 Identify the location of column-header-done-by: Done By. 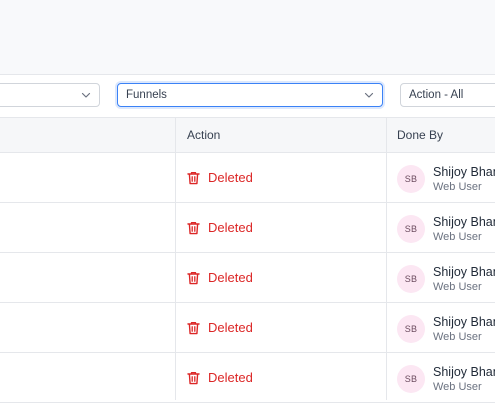
(420, 135).